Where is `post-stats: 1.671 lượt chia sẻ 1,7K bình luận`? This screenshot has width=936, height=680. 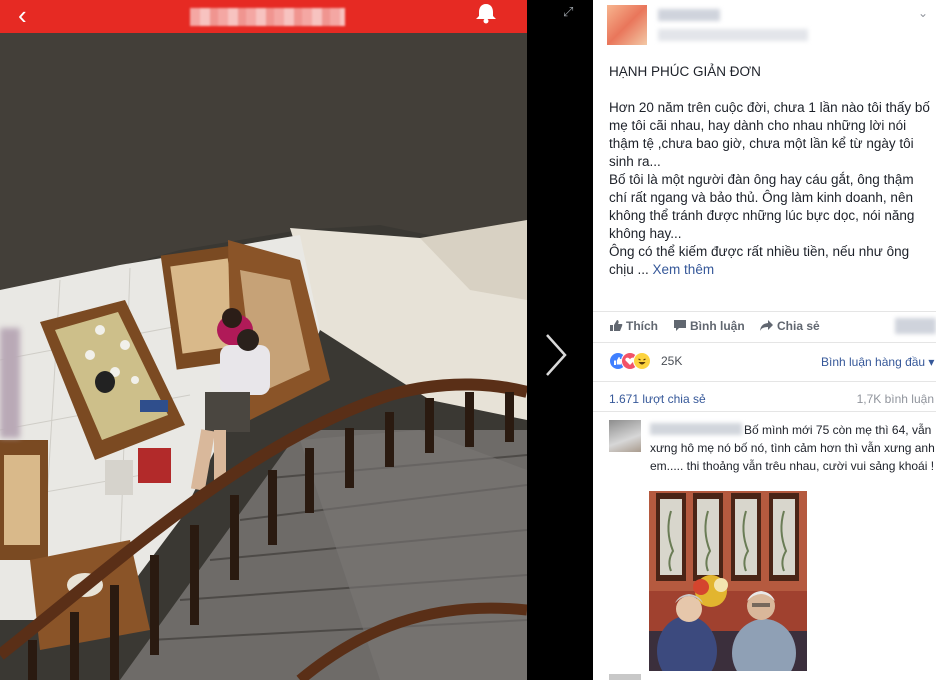 post-stats: 1.671 lượt chia sẻ 1,7K bình luận is located at coordinates (764, 396).